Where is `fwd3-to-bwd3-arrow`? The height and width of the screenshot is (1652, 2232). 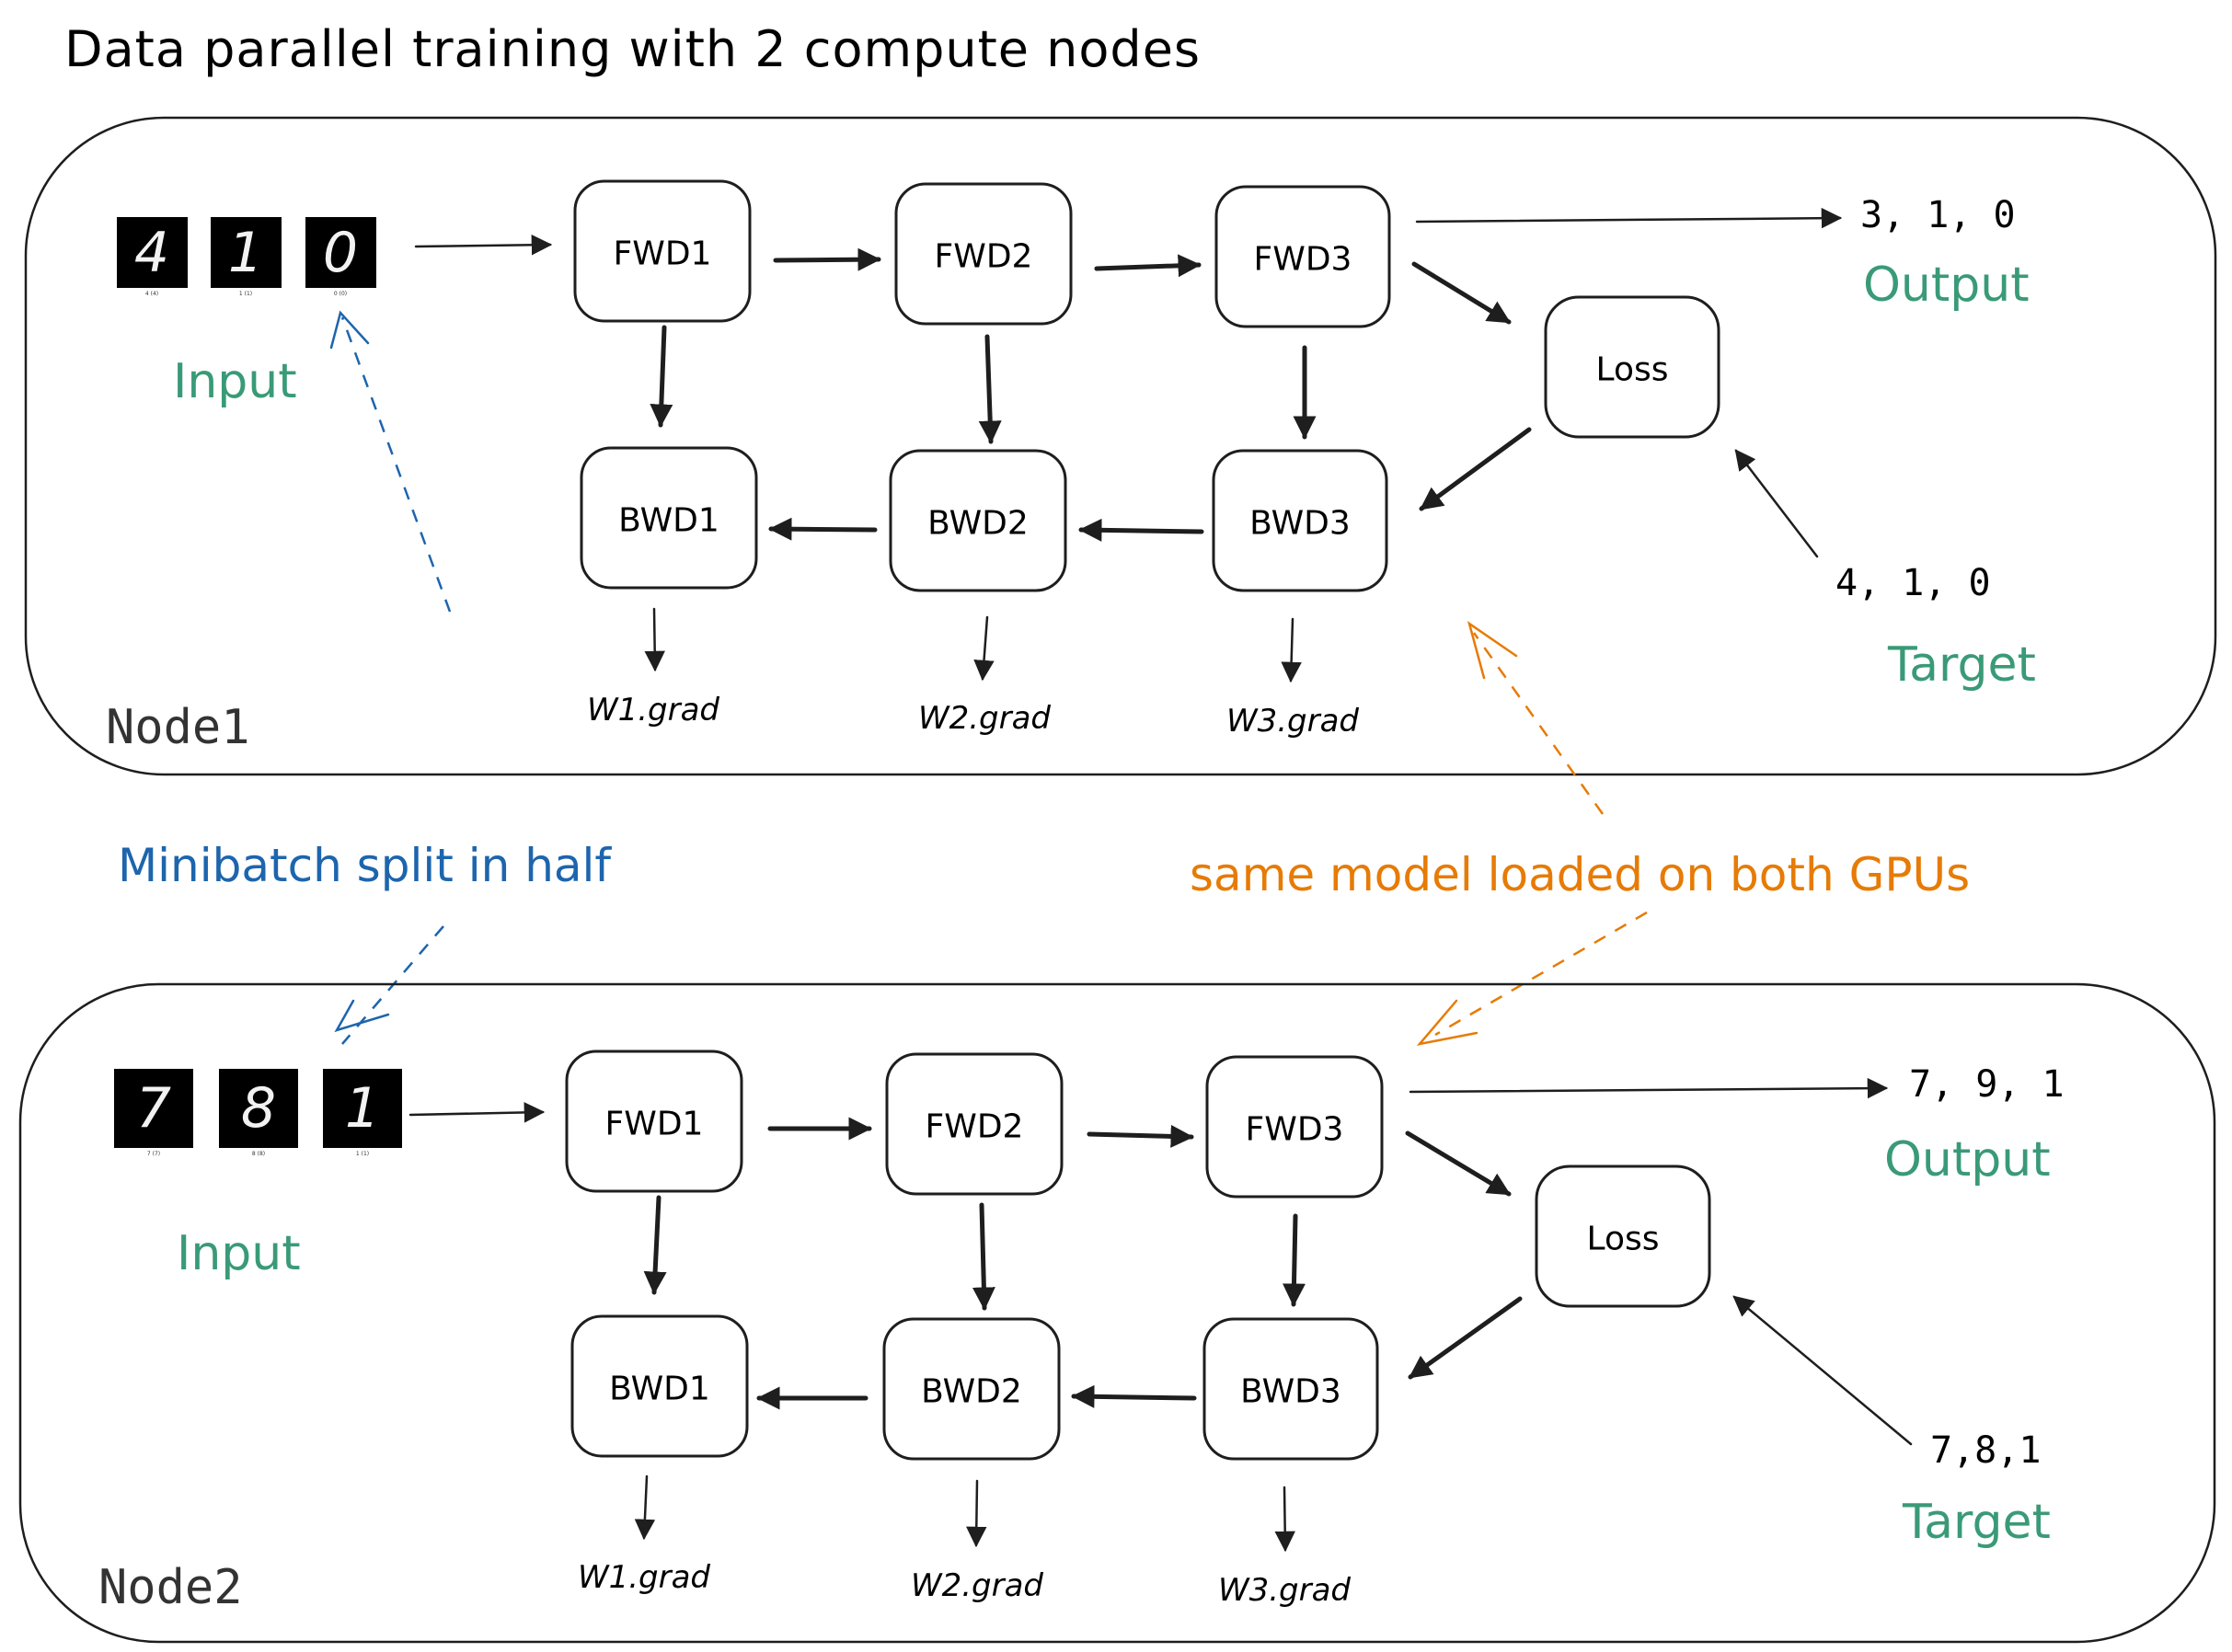
fwd3-to-bwd3-arrow is located at coordinates (1294, 1260).